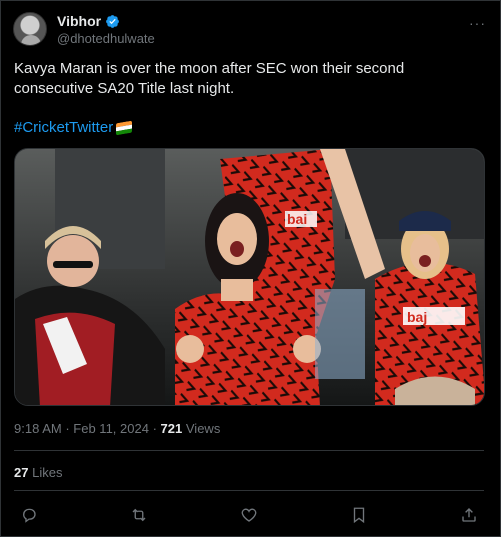 The image size is (501, 537). Describe the element at coordinates (47, 472) in the screenshot. I see `likes-label: Likes` at that location.